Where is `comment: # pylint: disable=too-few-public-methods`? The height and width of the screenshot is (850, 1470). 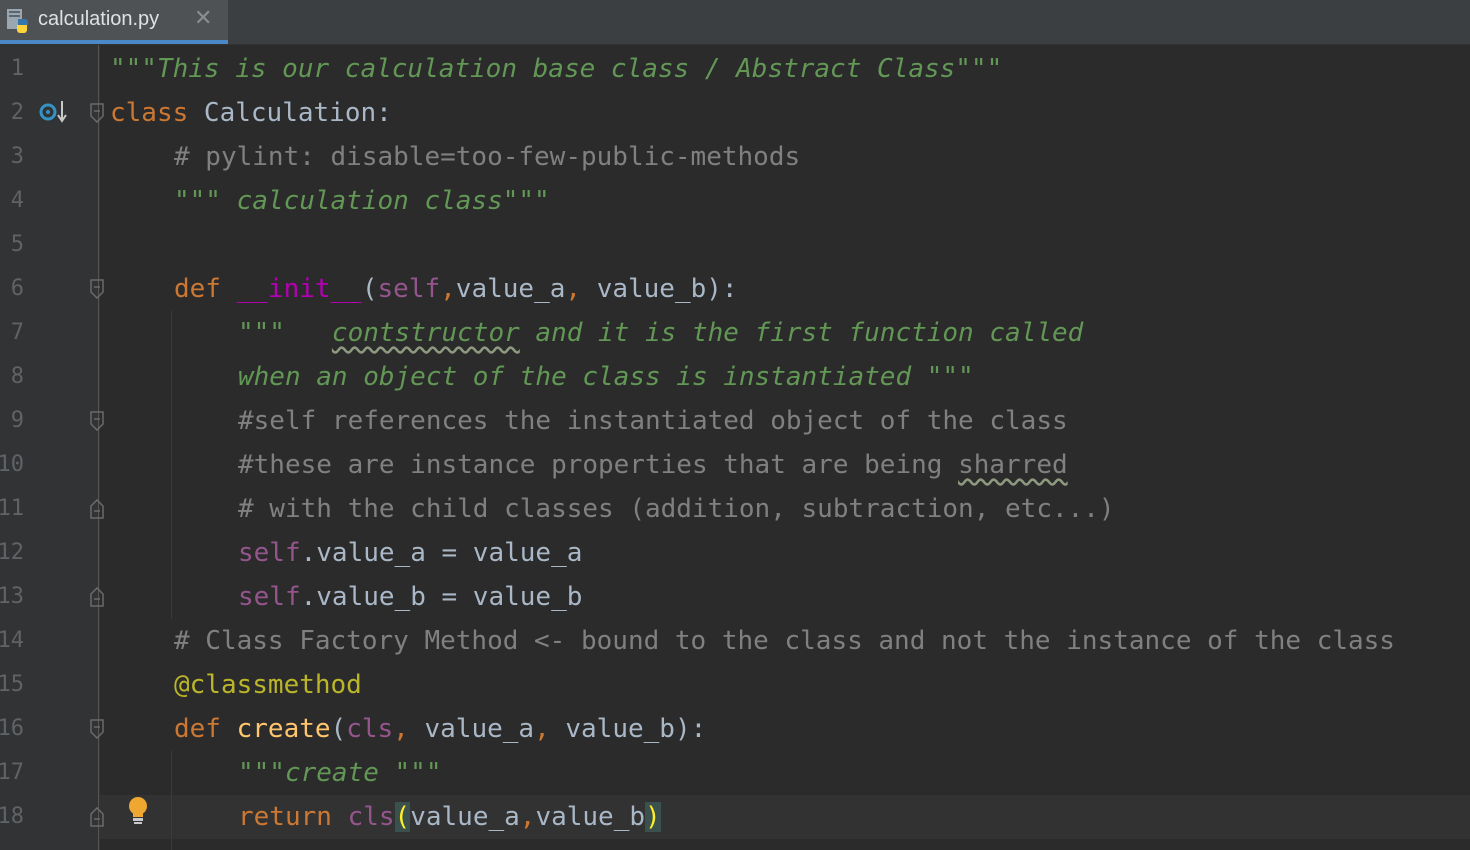 comment: # pylint: disable=too-few-public-methods is located at coordinates (487, 157).